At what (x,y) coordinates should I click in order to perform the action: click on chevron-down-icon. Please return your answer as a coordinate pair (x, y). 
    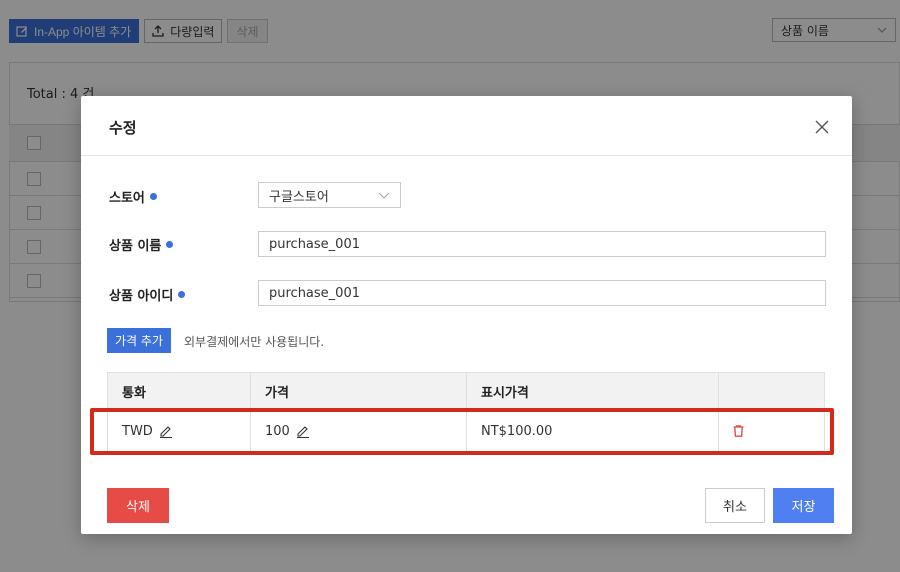
    Looking at the image, I should click on (384, 195).